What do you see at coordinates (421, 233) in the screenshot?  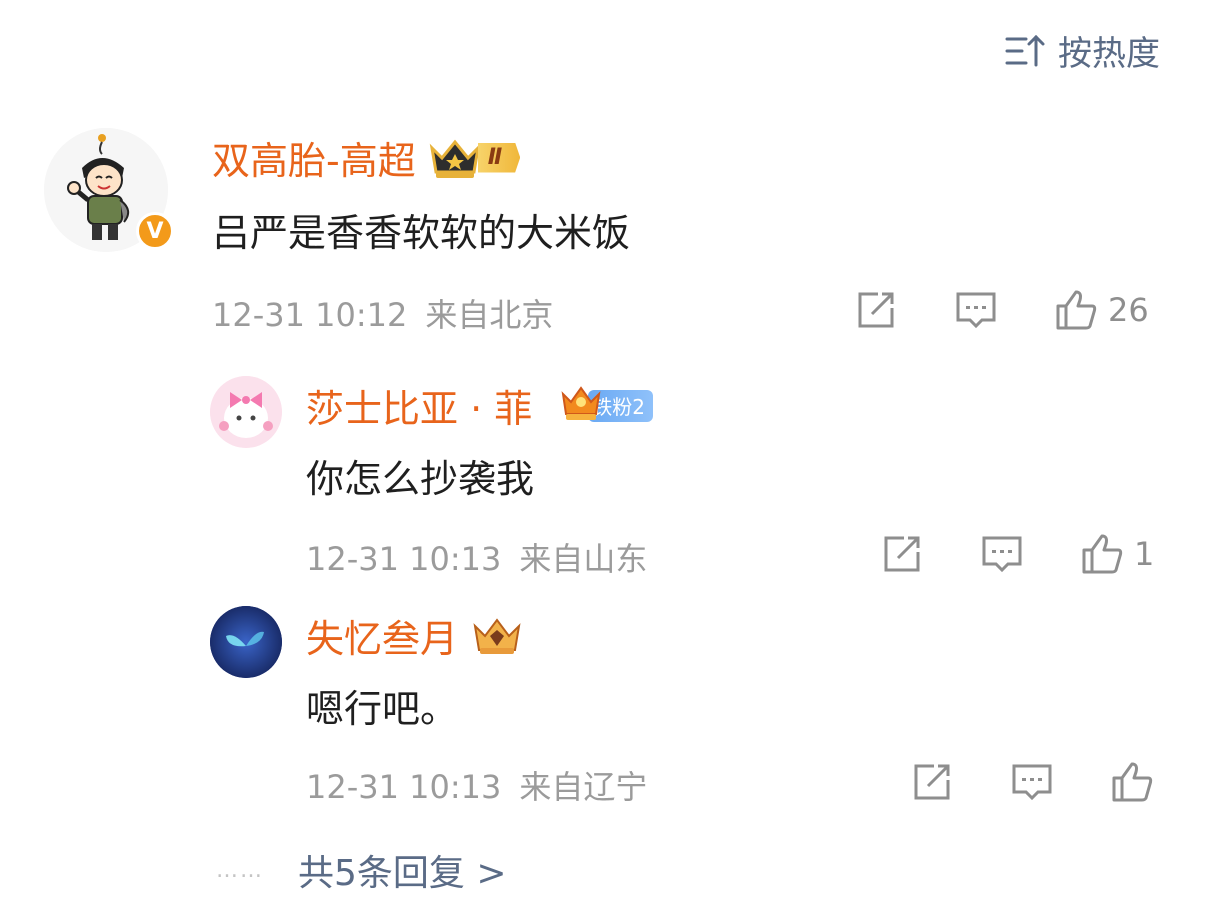 I see `comment-text: 吕严是香香软软的大米饭` at bounding box center [421, 233].